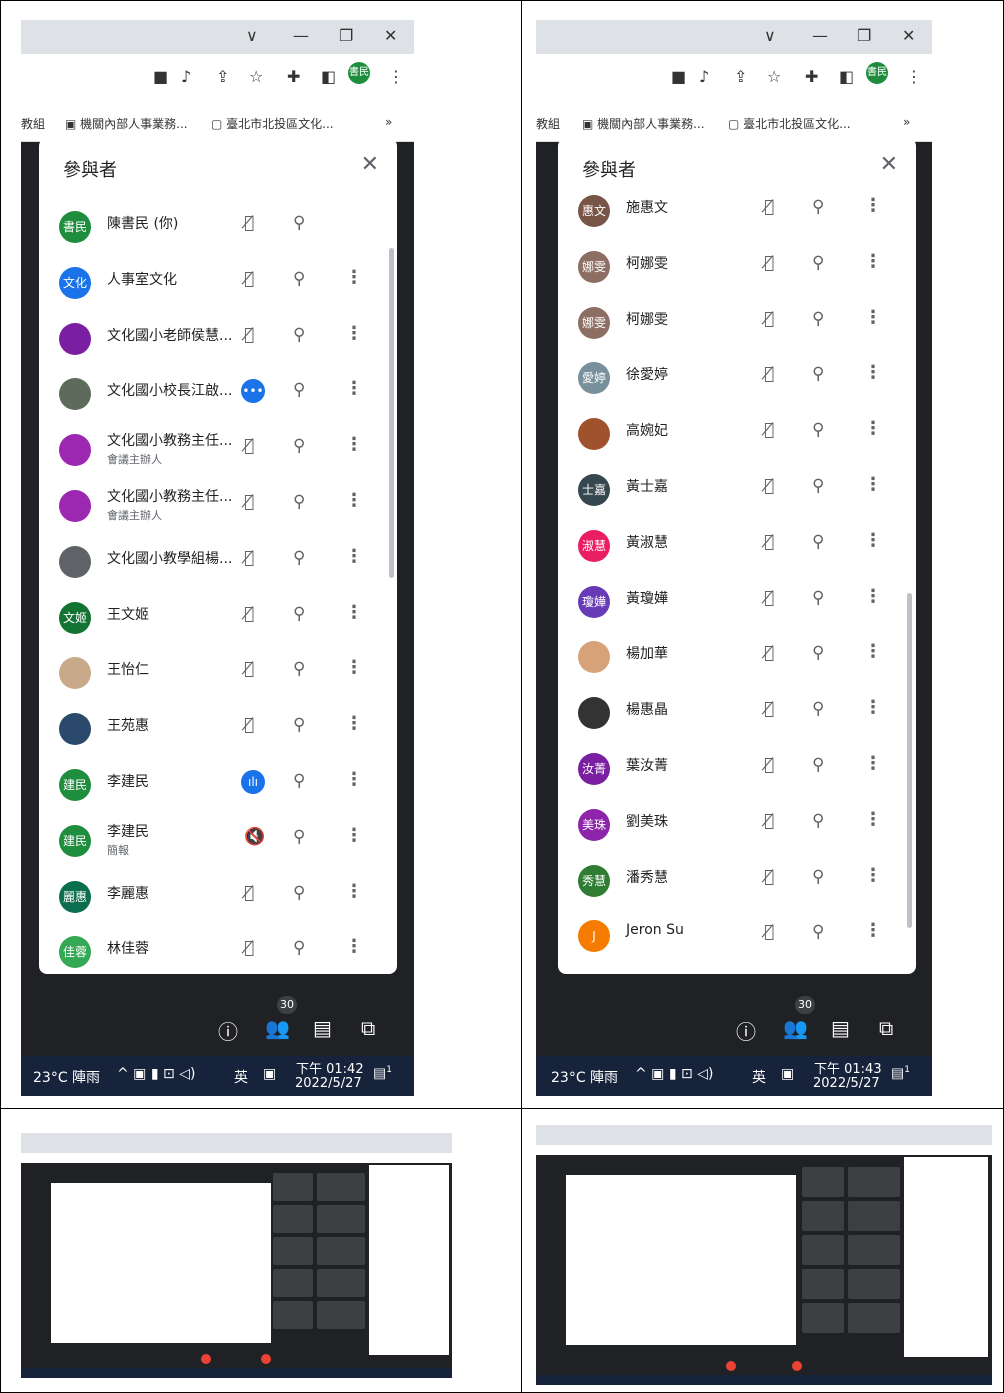 The height and width of the screenshot is (1393, 1004). Describe the element at coordinates (218, 841) in the screenshot. I see `participant-row: 建民 李建民 簡報 🔇 ⚲ ⋮` at that location.